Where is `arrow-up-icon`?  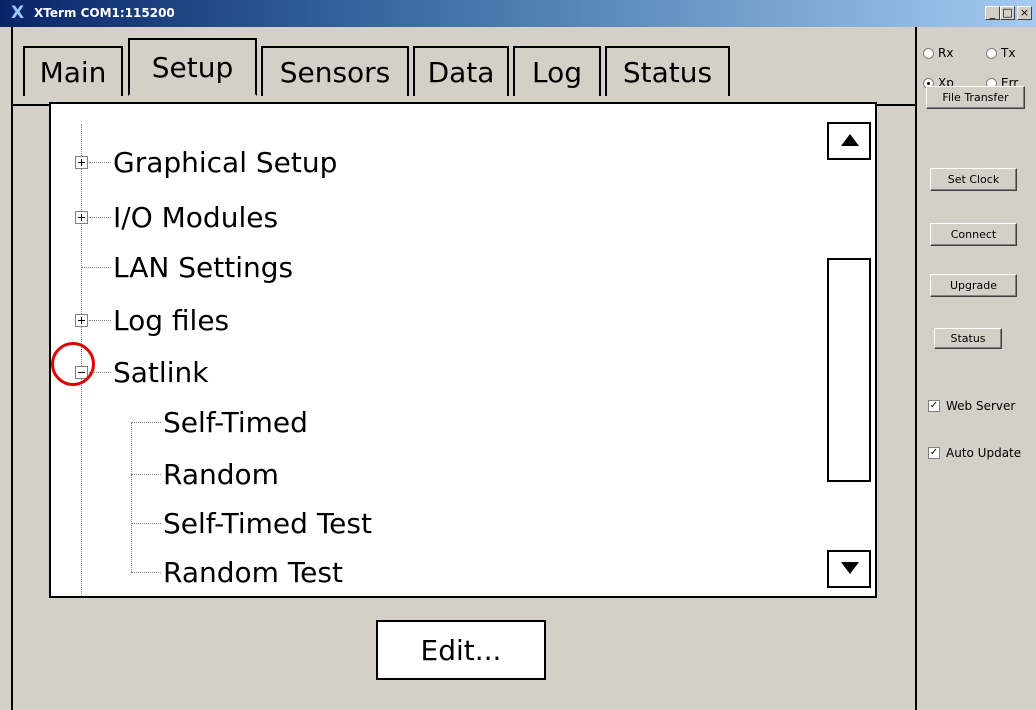 arrow-up-icon is located at coordinates (850, 140).